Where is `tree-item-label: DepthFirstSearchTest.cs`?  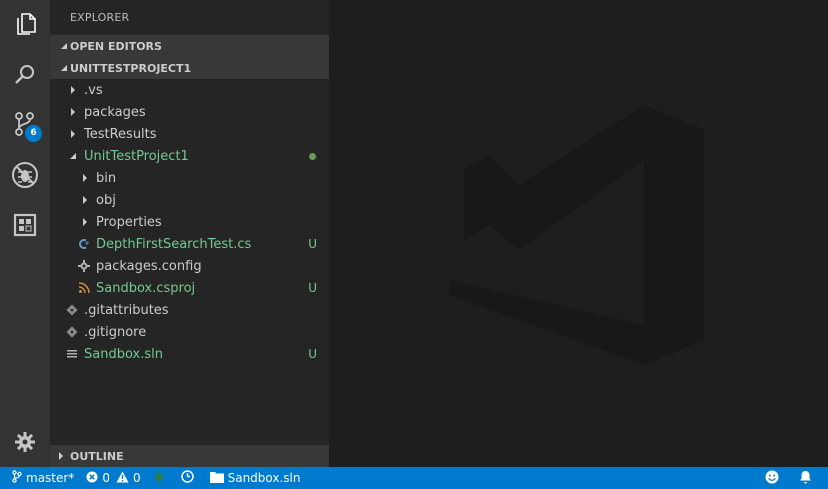 tree-item-label: DepthFirstSearchTest.cs is located at coordinates (174, 244).